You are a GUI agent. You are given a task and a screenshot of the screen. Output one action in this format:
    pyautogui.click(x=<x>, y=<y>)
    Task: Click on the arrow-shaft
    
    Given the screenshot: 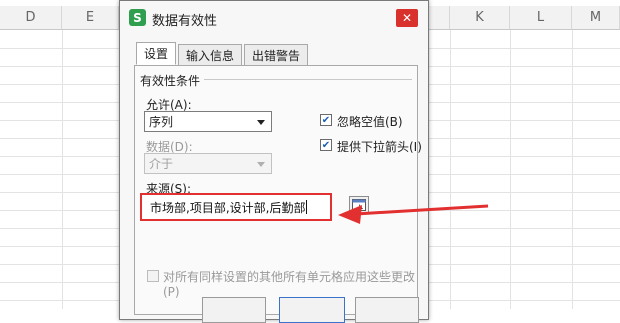 What is the action you would take?
    pyautogui.click(x=422, y=210)
    